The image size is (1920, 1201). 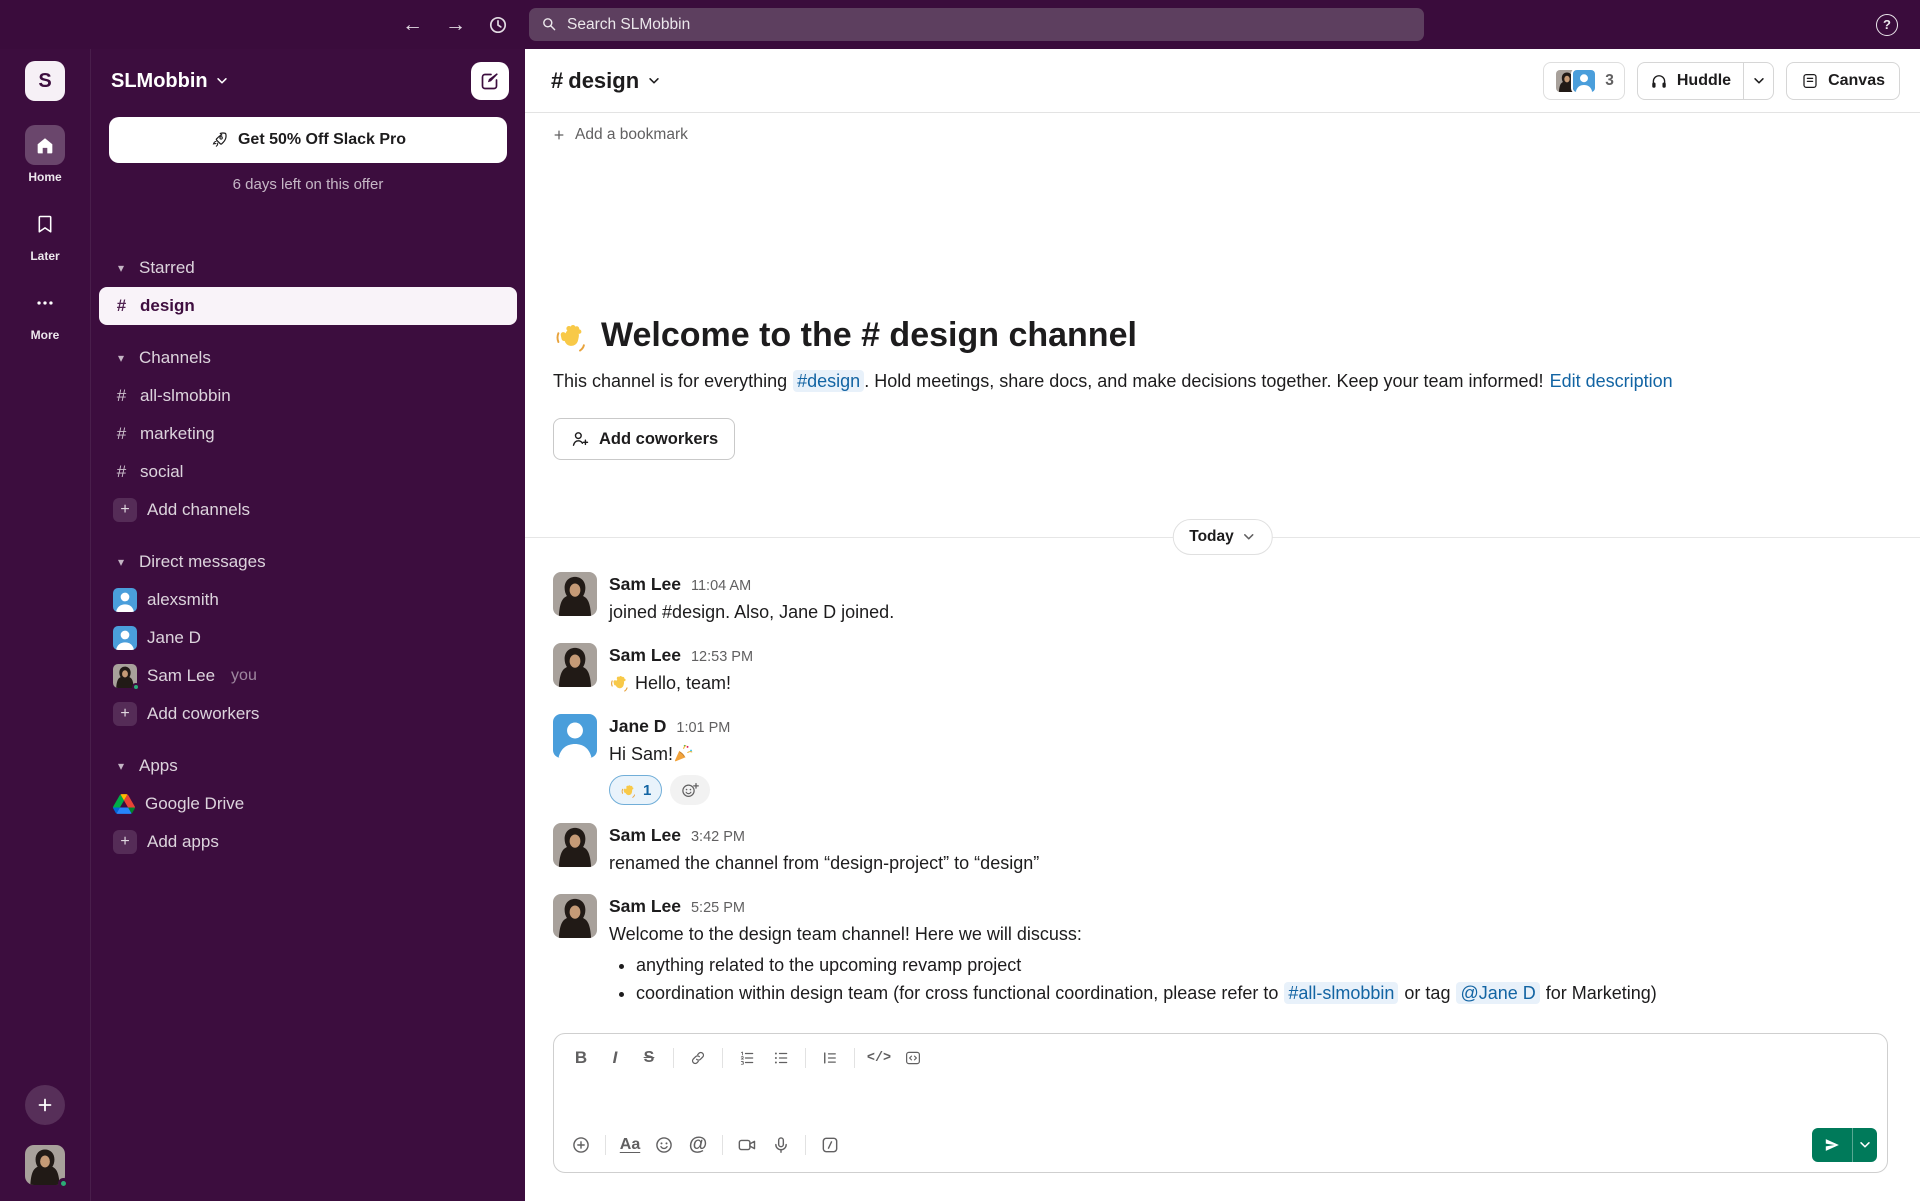 I want to click on section-header-channels: ▾ Channels, so click(x=308, y=358).